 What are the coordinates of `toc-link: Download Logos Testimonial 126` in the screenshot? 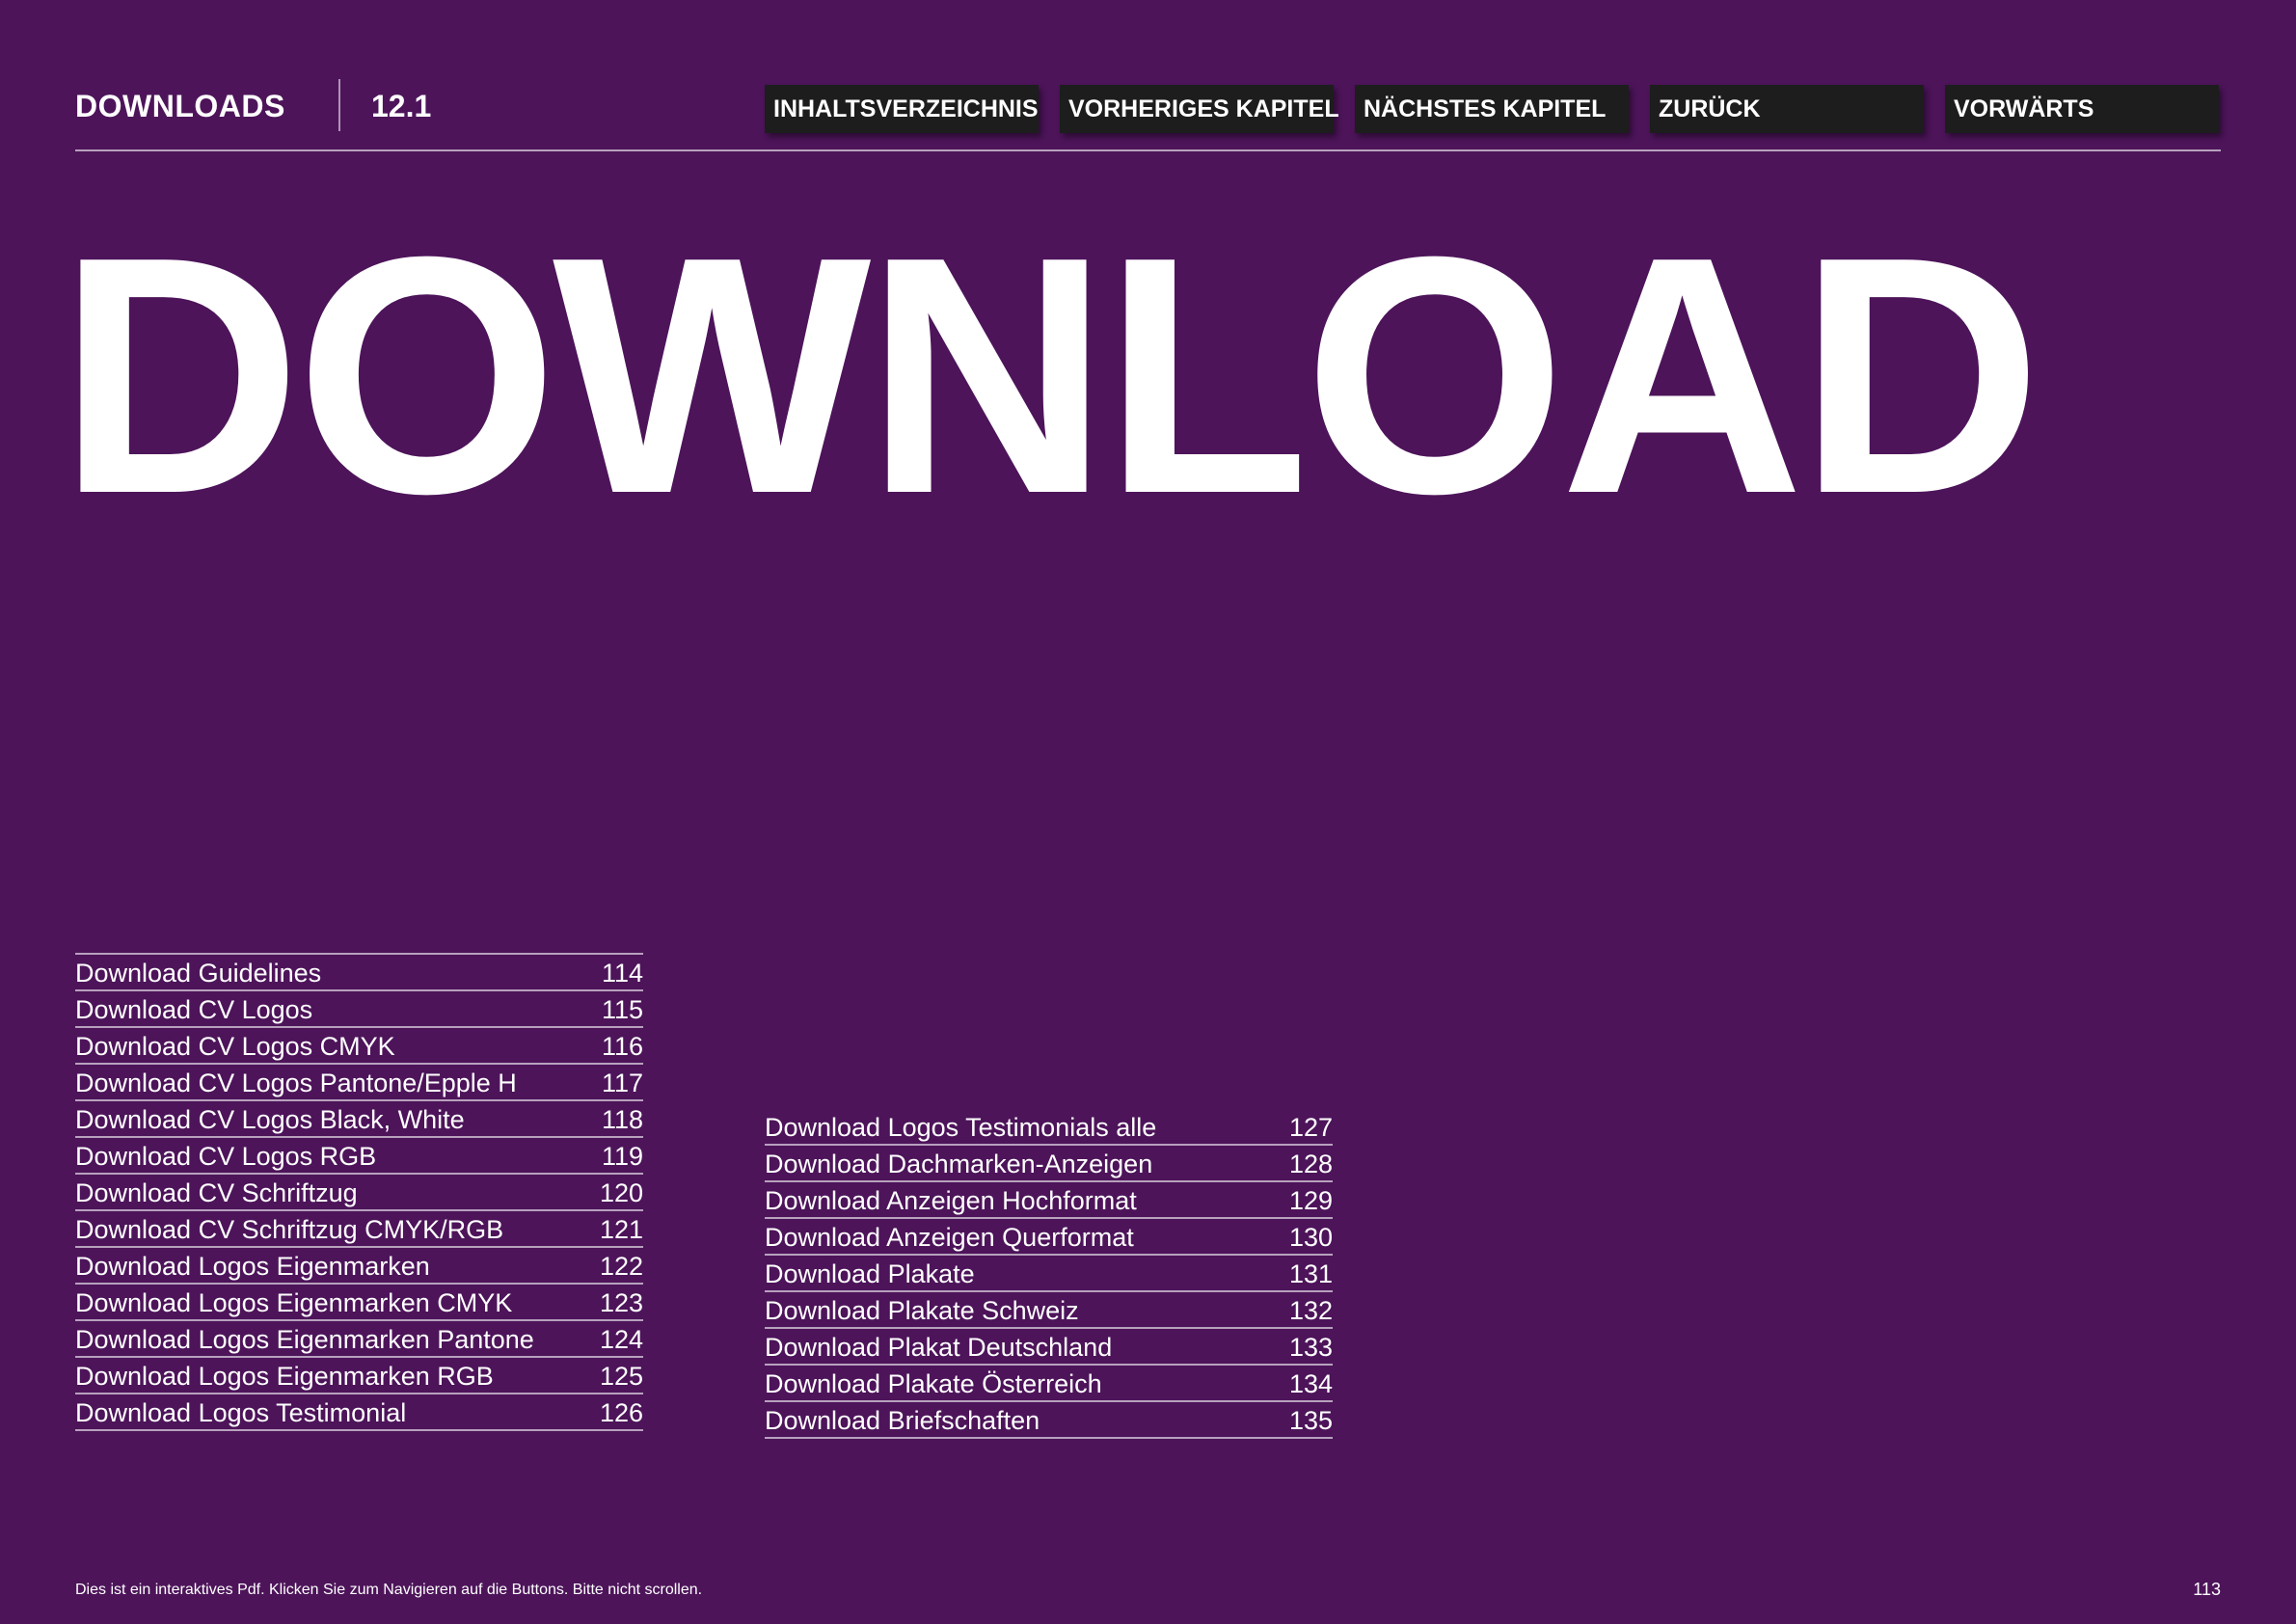 It's located at (359, 1412).